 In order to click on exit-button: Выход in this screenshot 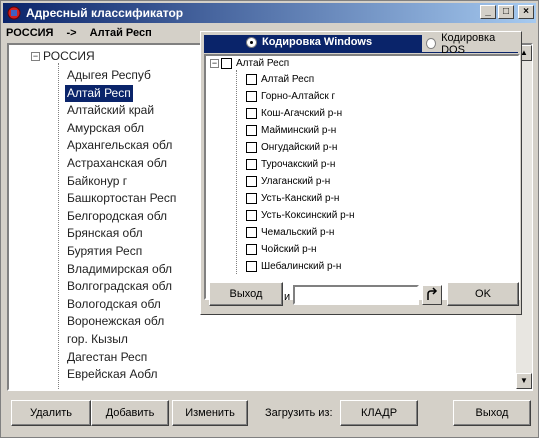, I will do `click(492, 413)`.